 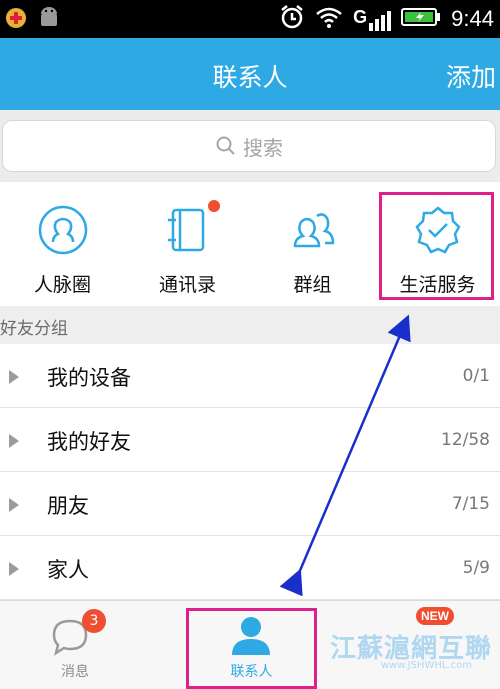 I want to click on group-row: 我的设备 0/1, so click(x=250, y=376).